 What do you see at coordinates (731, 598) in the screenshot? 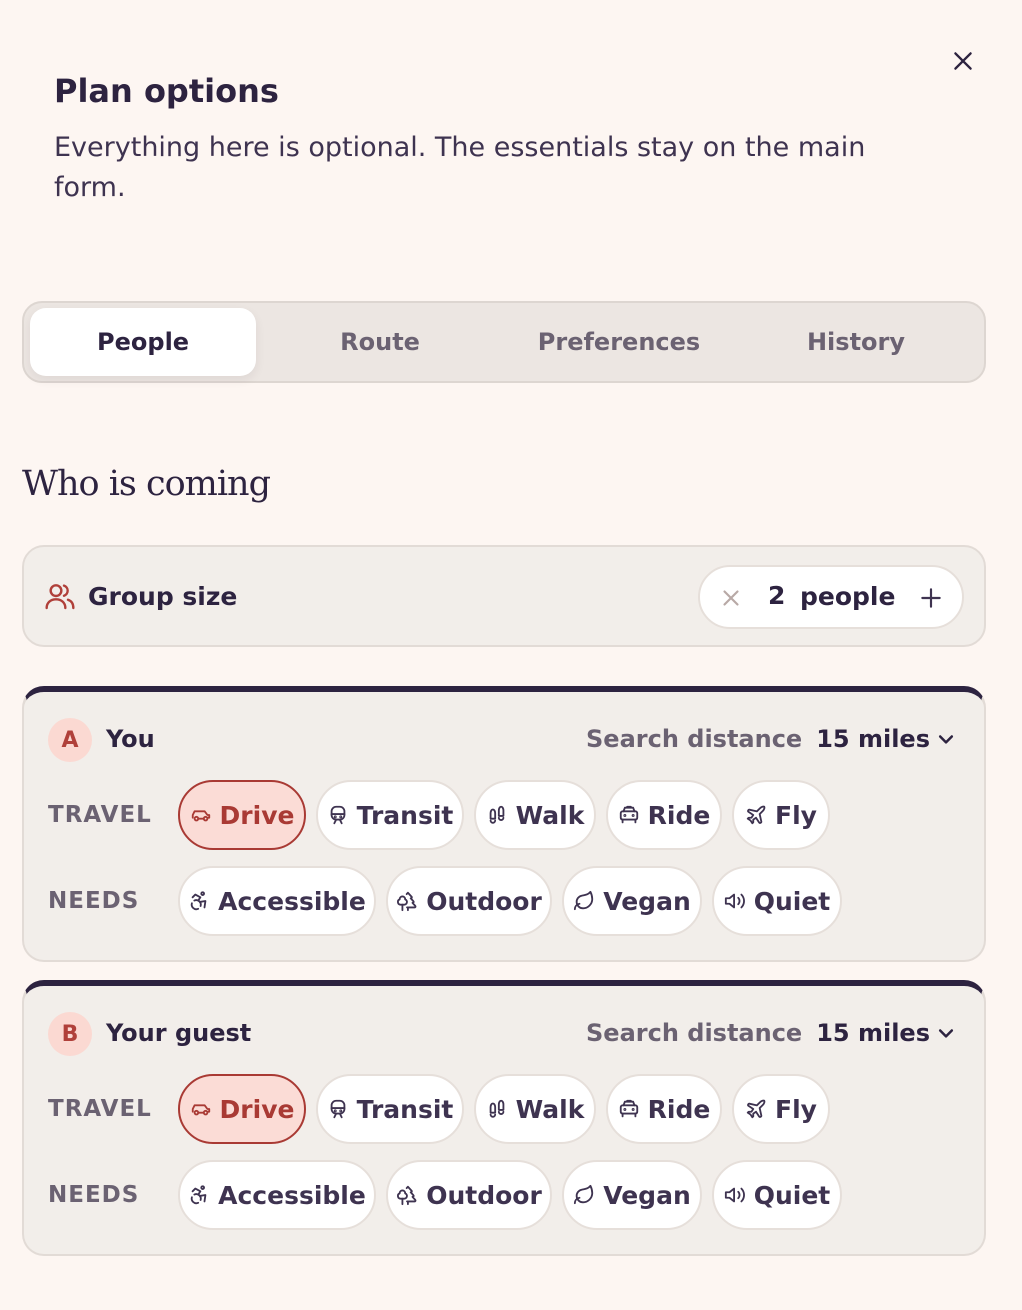
I see `decrement-icon` at bounding box center [731, 598].